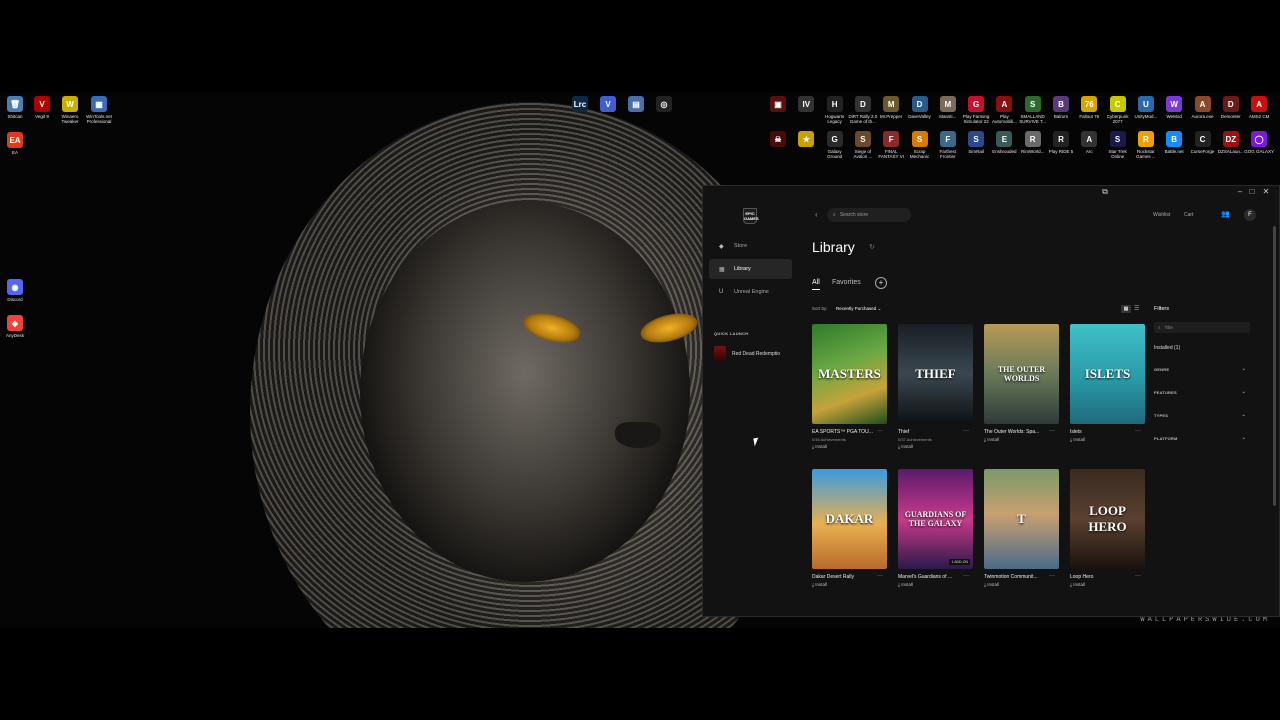  Describe the element at coordinates (1259, 107) in the screenshot. I see `desktop-shortcut: A AMS2 CM` at that location.